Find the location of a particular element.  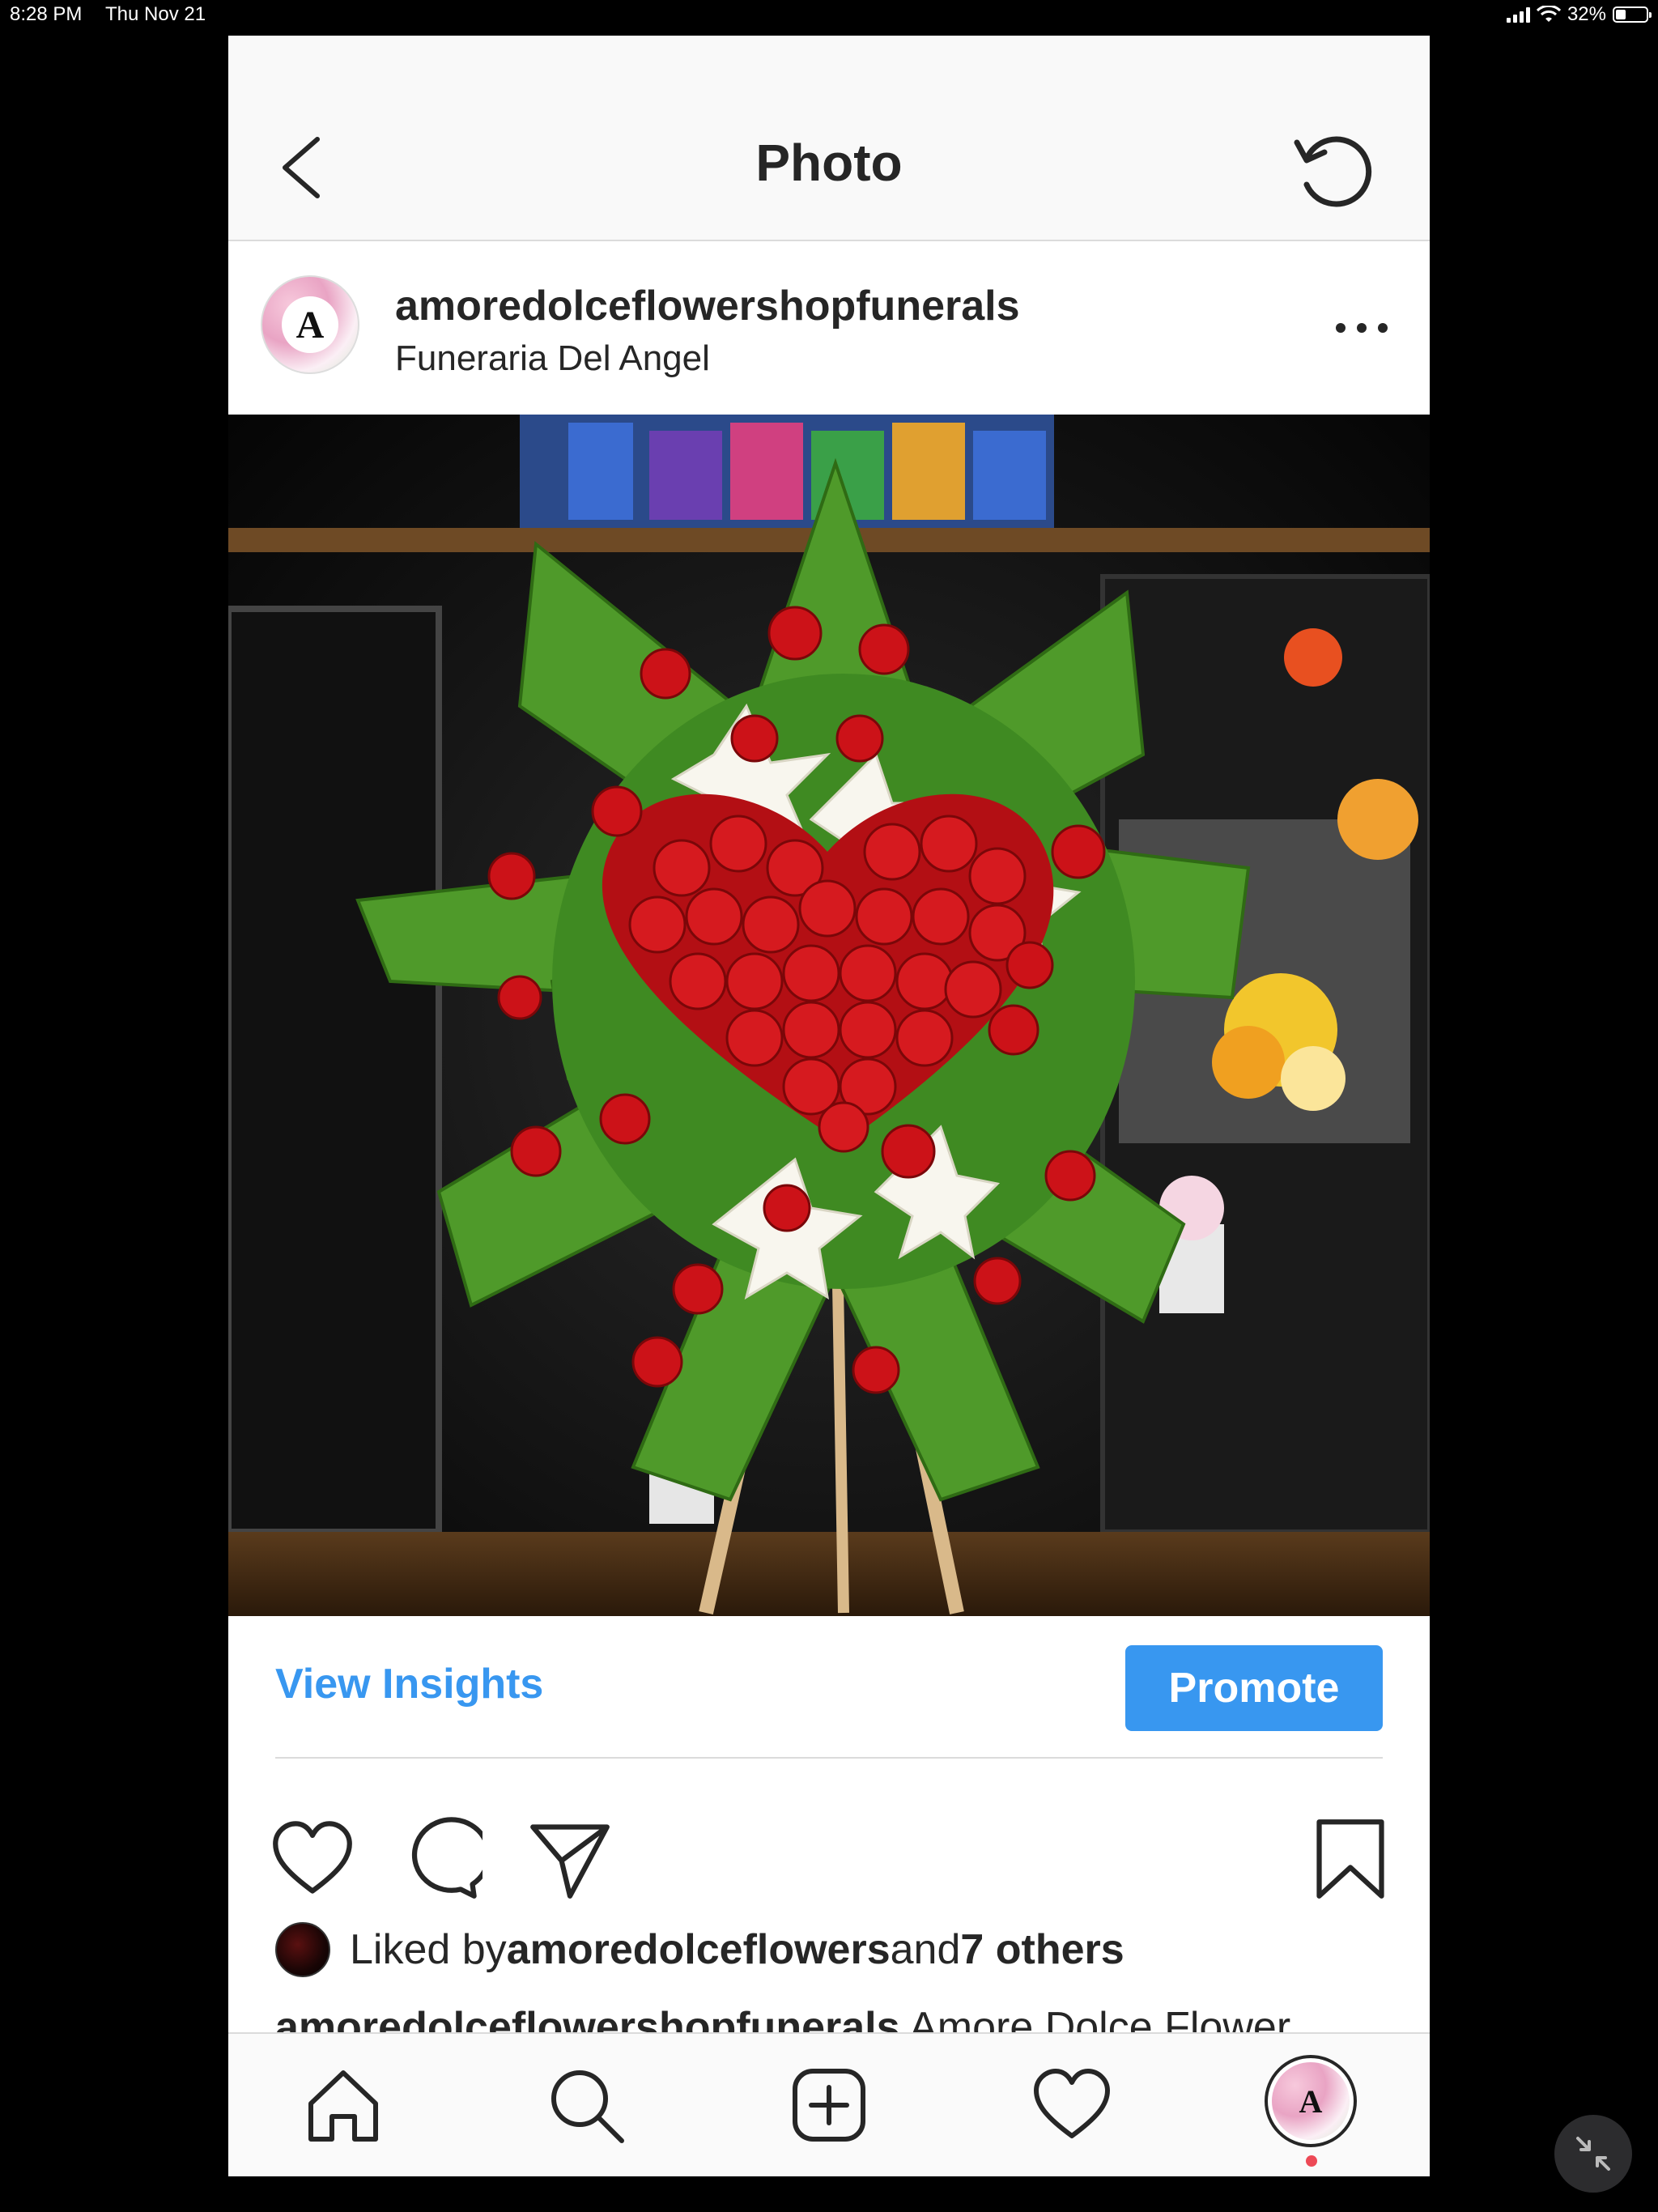

avatar-letter: A is located at coordinates (310, 324).